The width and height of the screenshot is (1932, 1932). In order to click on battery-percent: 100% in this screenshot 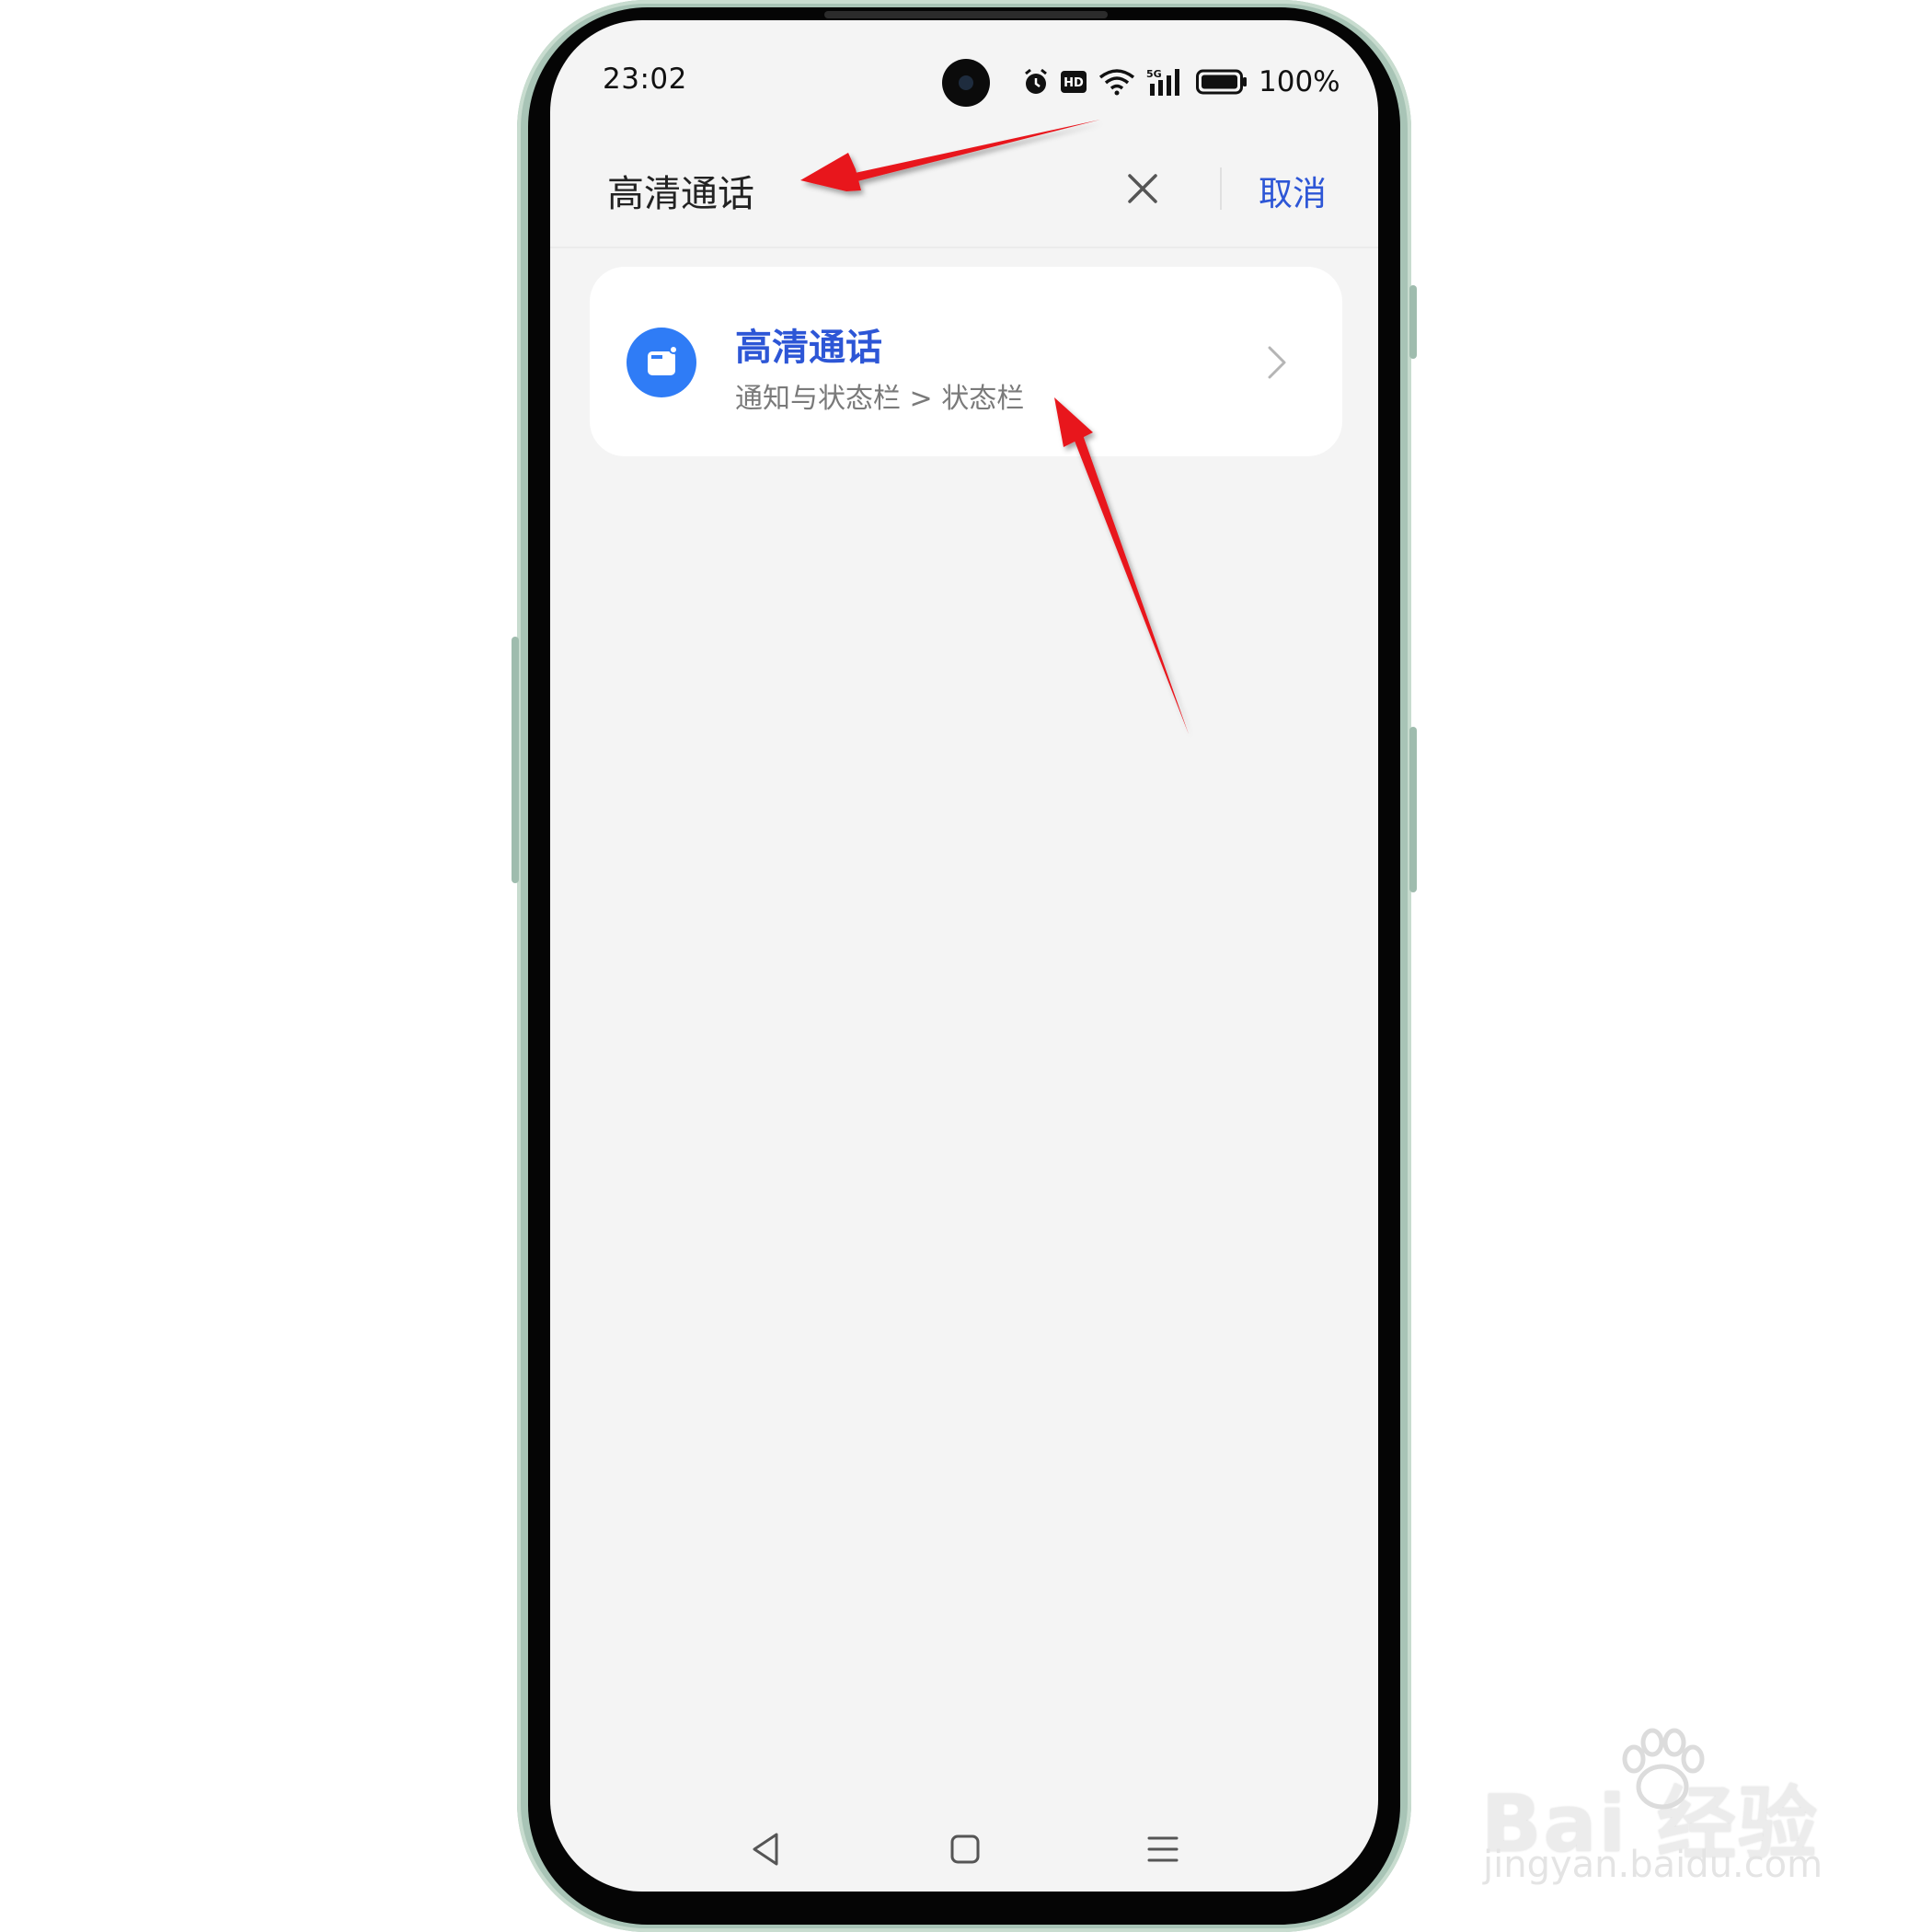, I will do `click(1299, 81)`.